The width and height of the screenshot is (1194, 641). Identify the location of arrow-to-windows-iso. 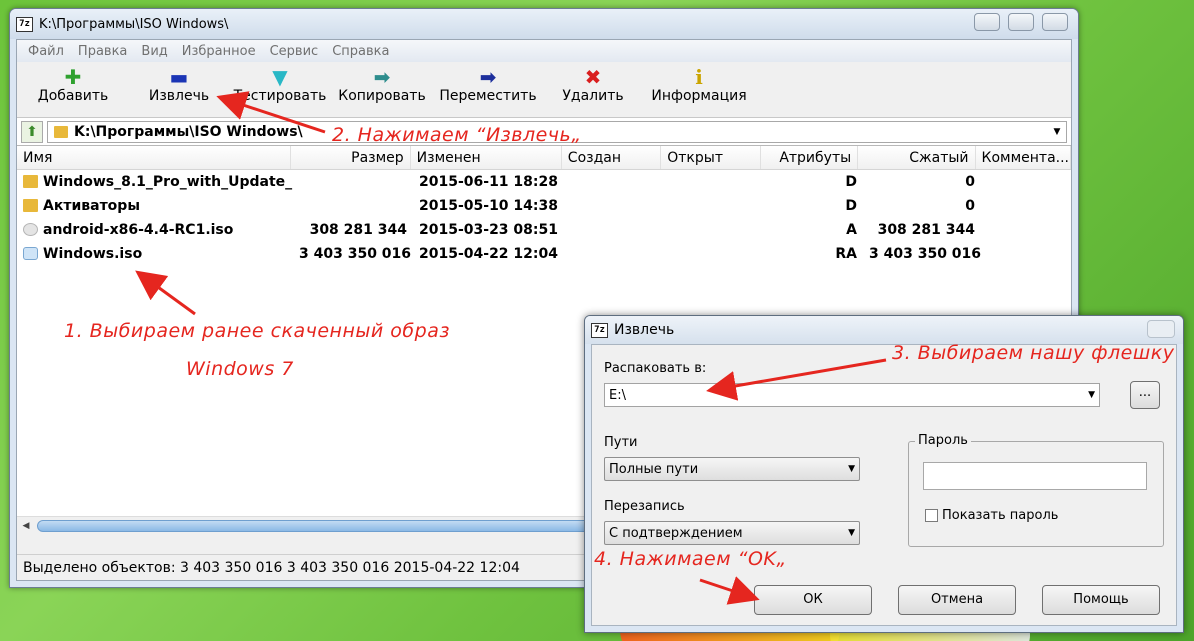
(165, 293).